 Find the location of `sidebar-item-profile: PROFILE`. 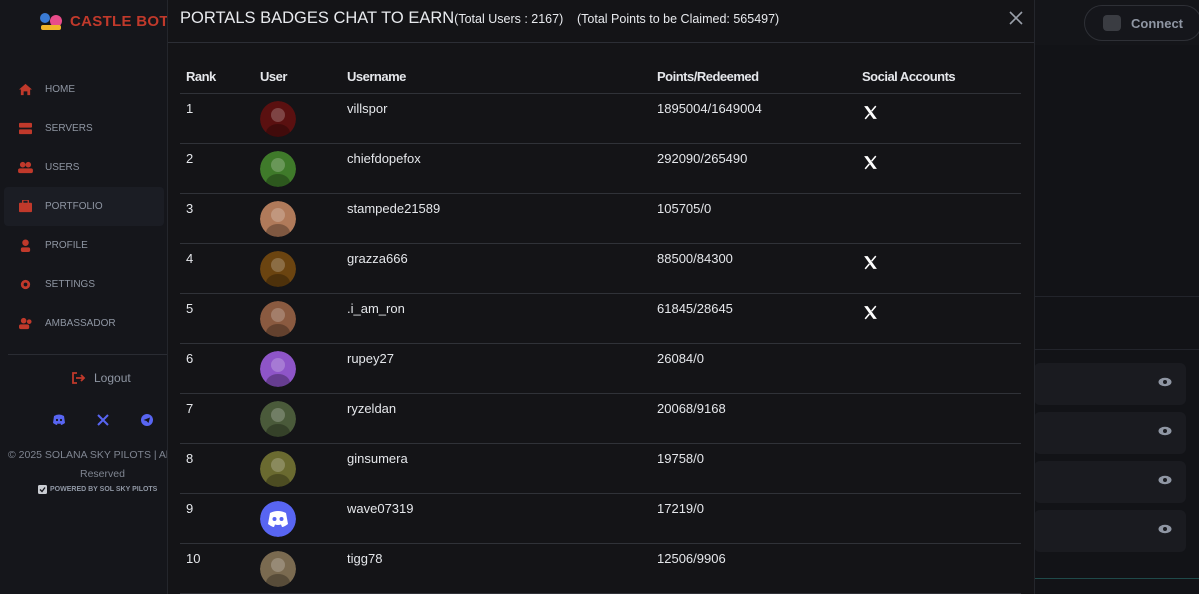

sidebar-item-profile: PROFILE is located at coordinates (84, 245).